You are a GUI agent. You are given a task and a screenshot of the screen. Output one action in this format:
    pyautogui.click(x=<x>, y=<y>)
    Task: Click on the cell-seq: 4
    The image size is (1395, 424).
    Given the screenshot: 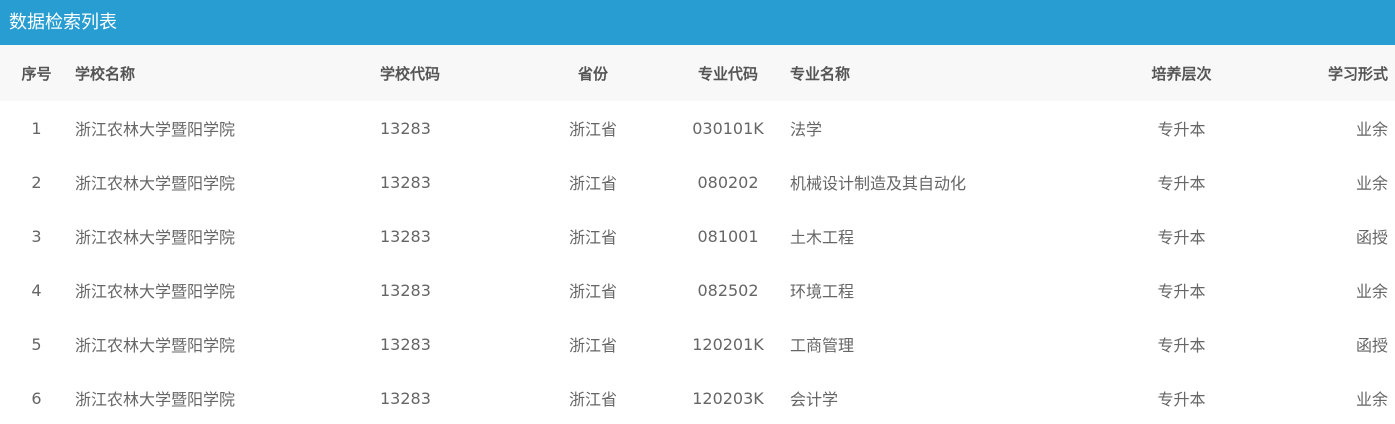 What is the action you would take?
    pyautogui.click(x=36, y=290)
    